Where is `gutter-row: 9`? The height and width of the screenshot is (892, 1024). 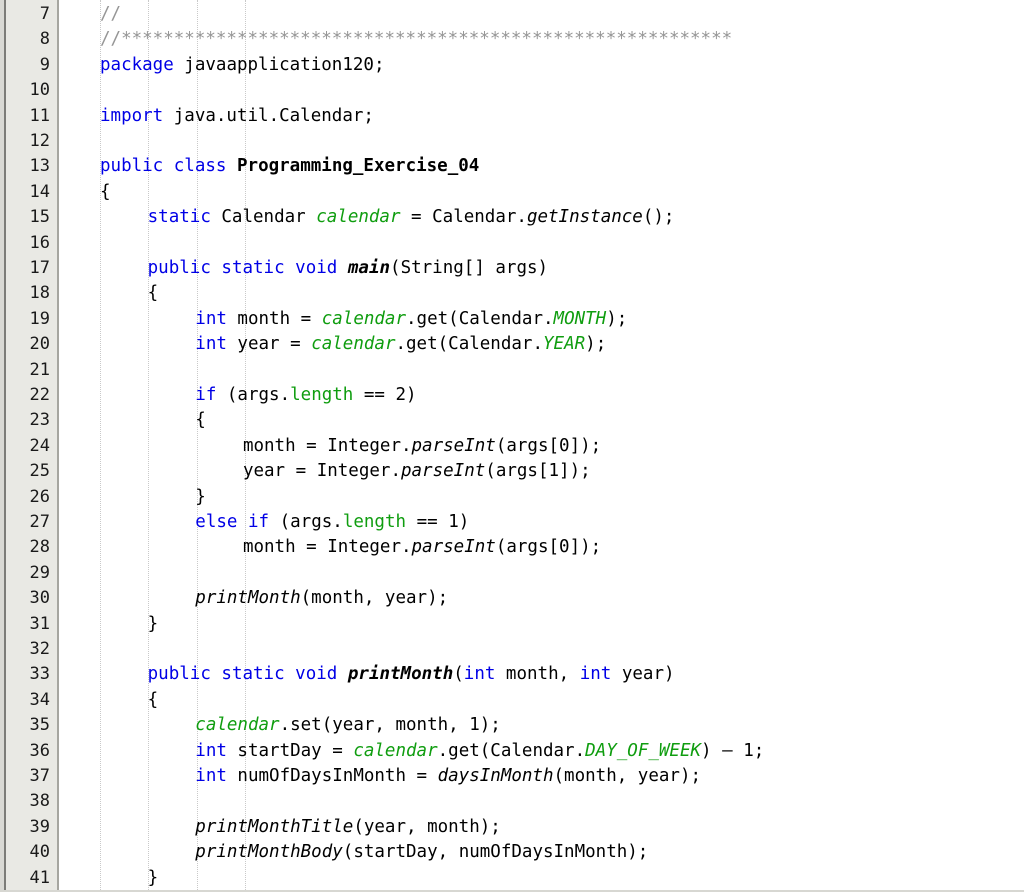 gutter-row: 9 is located at coordinates (32, 65).